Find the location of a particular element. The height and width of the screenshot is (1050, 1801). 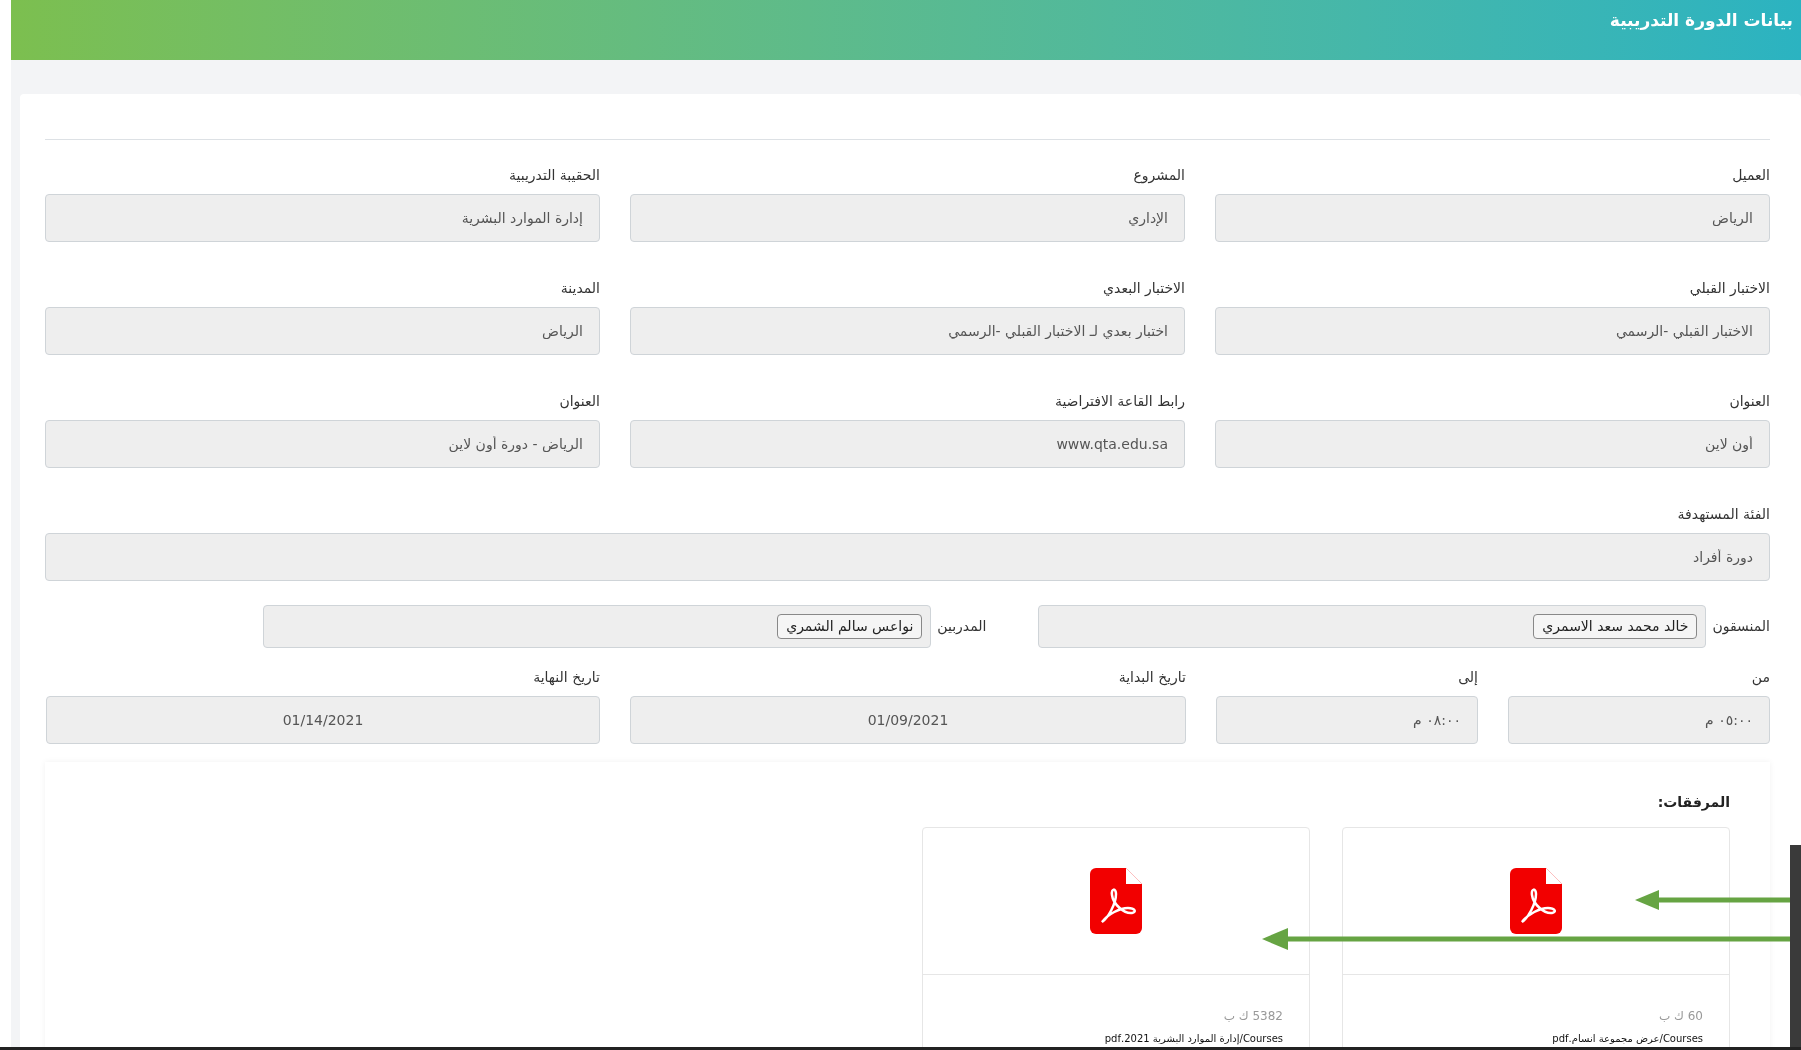

name-tag: خالد محمد سعد الاسمري is located at coordinates (1615, 626).